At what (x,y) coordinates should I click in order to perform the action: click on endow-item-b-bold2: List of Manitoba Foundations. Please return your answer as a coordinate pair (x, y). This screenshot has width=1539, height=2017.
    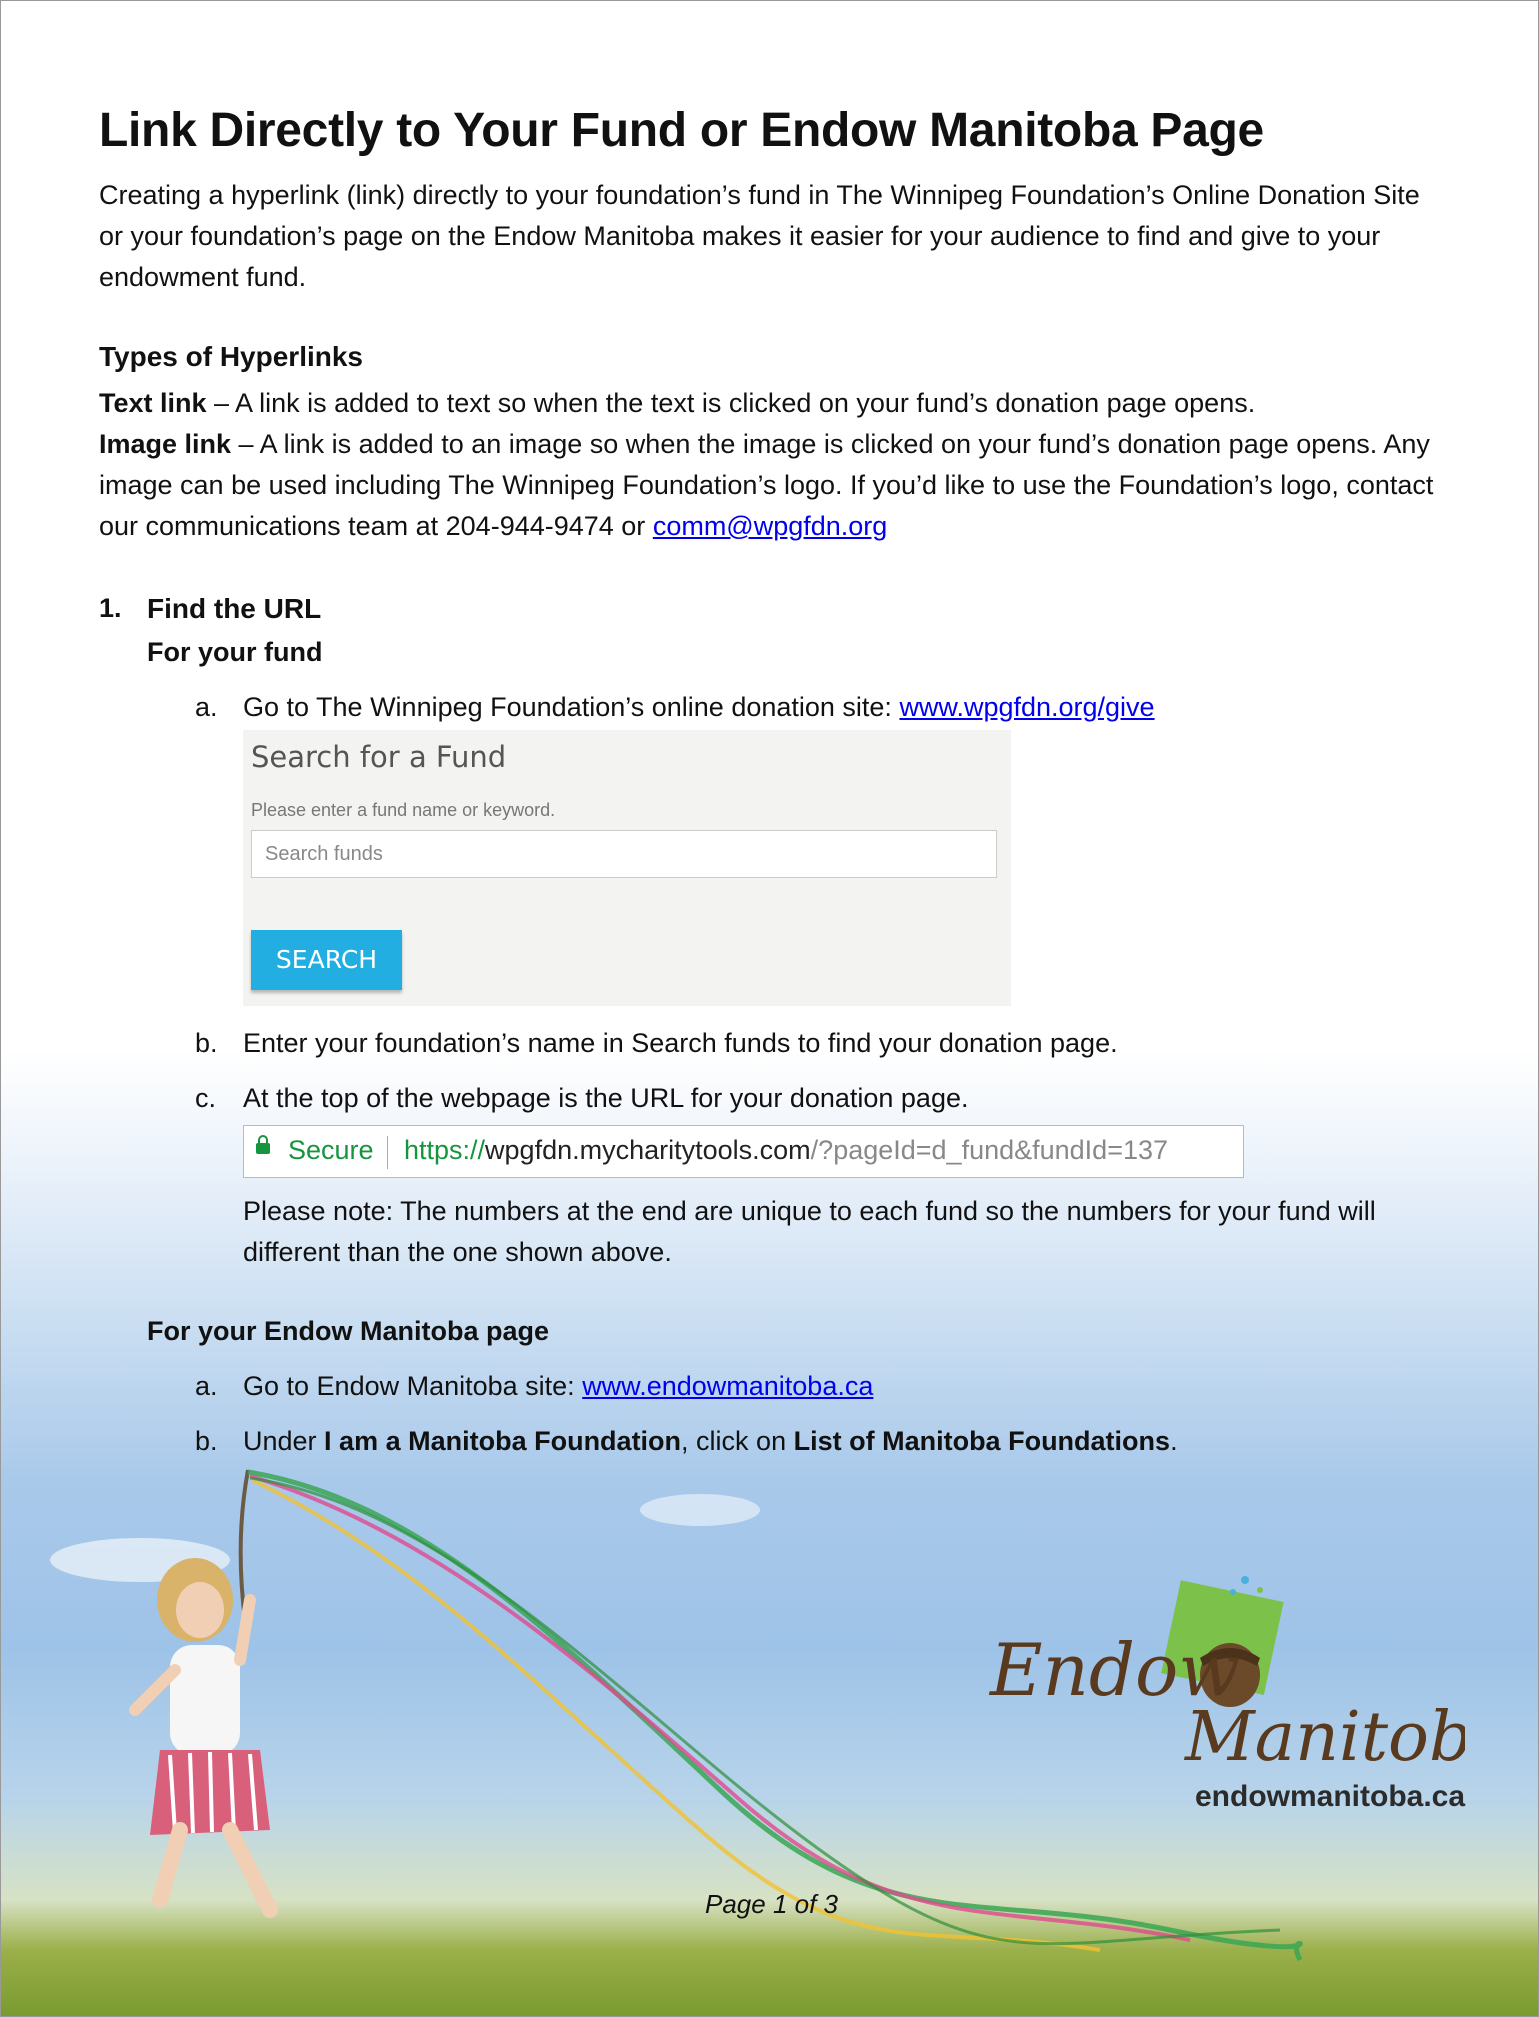
    Looking at the image, I should click on (982, 1441).